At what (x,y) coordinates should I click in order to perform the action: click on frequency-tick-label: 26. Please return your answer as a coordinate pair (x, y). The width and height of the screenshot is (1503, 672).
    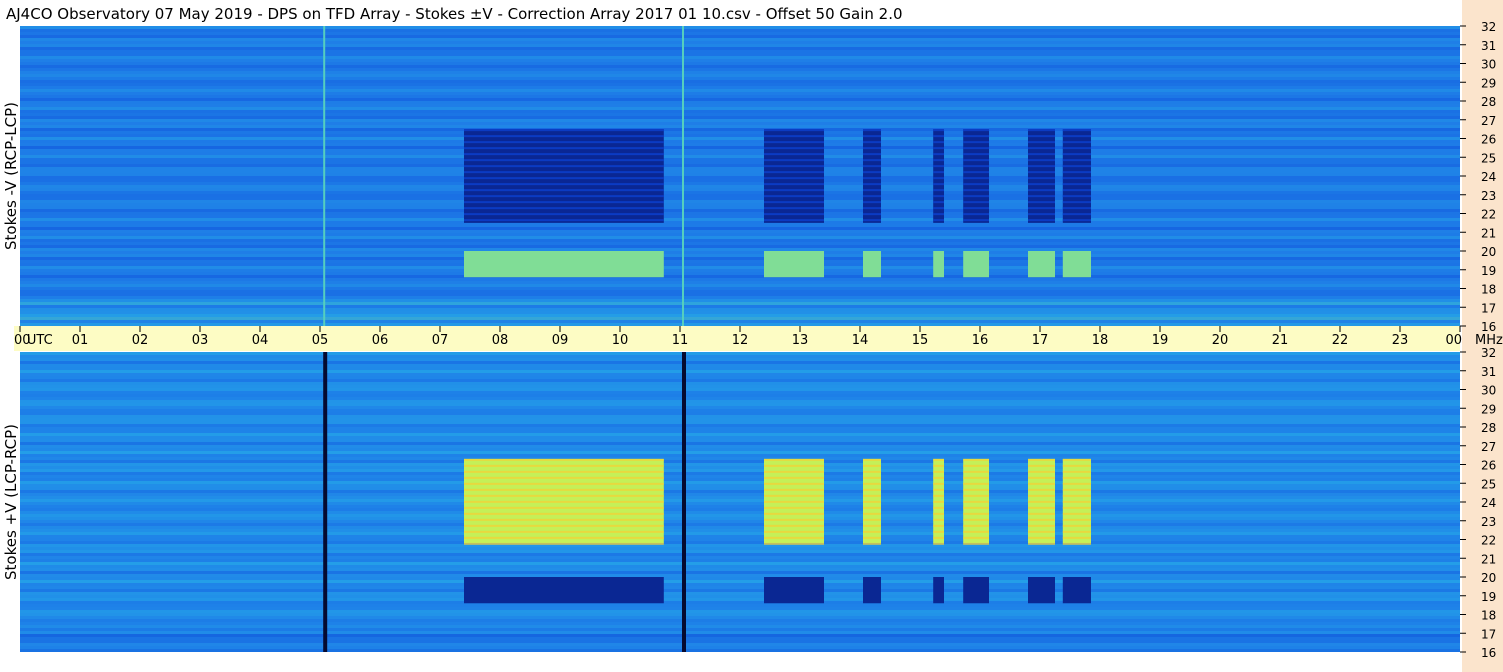
    Looking at the image, I should click on (1488, 140).